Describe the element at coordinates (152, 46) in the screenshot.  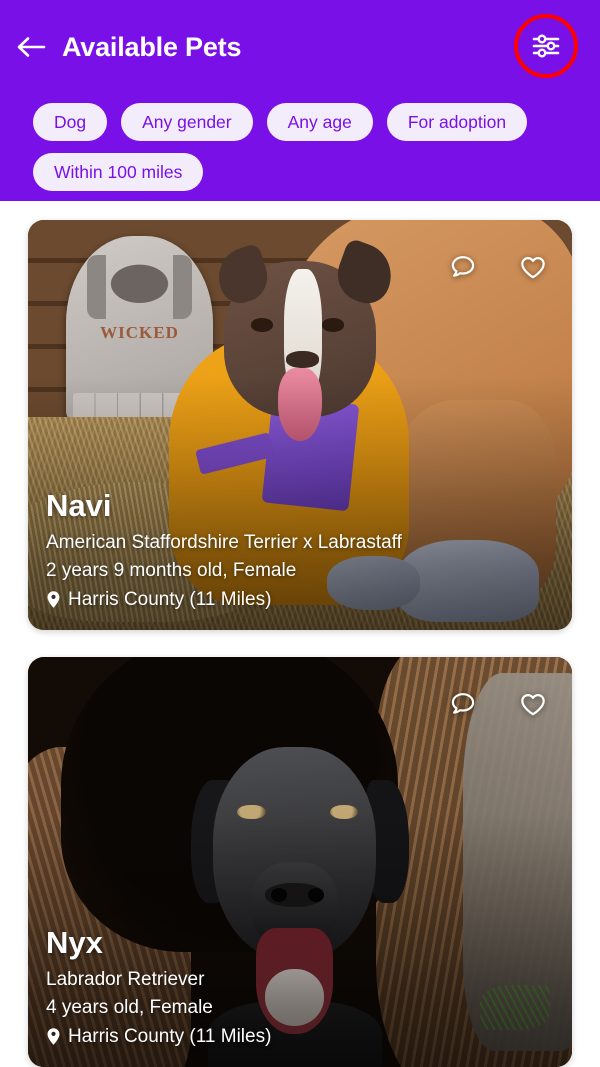
I see `page-title: Available Pets` at that location.